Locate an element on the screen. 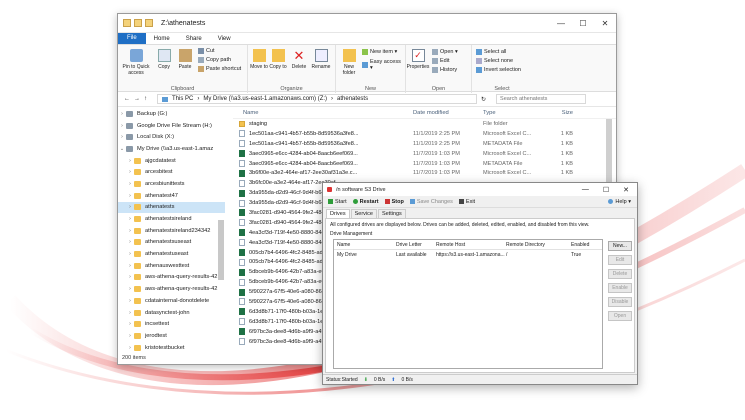 This screenshot has height=420, width=745. new-folder-icon is located at coordinates (149, 23).